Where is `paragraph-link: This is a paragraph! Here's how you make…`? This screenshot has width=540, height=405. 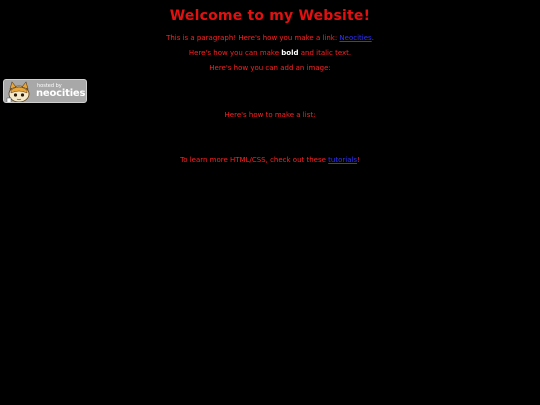
paragraph-link: This is a paragraph! Here's how you make… is located at coordinates (270, 38).